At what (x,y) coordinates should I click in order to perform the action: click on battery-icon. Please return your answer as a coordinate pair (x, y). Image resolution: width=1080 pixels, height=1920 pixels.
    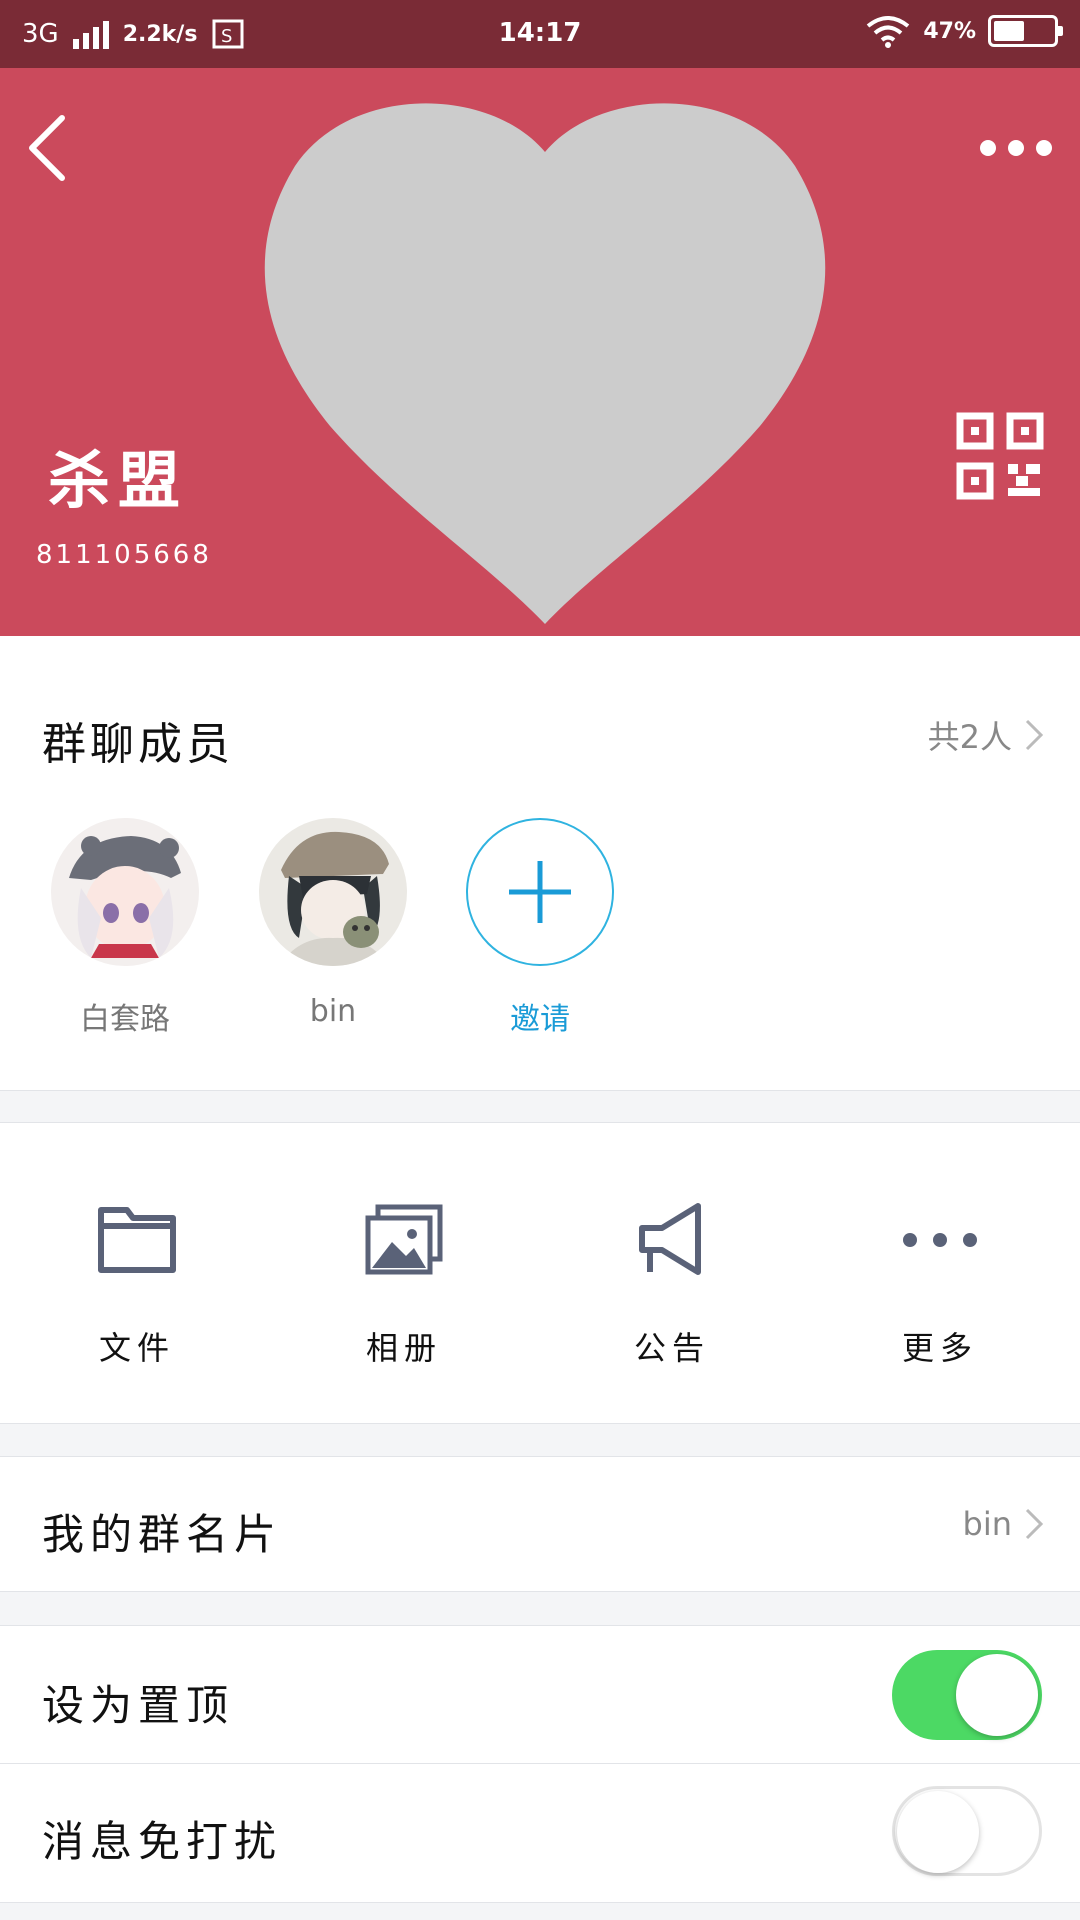
    Looking at the image, I should click on (1025, 31).